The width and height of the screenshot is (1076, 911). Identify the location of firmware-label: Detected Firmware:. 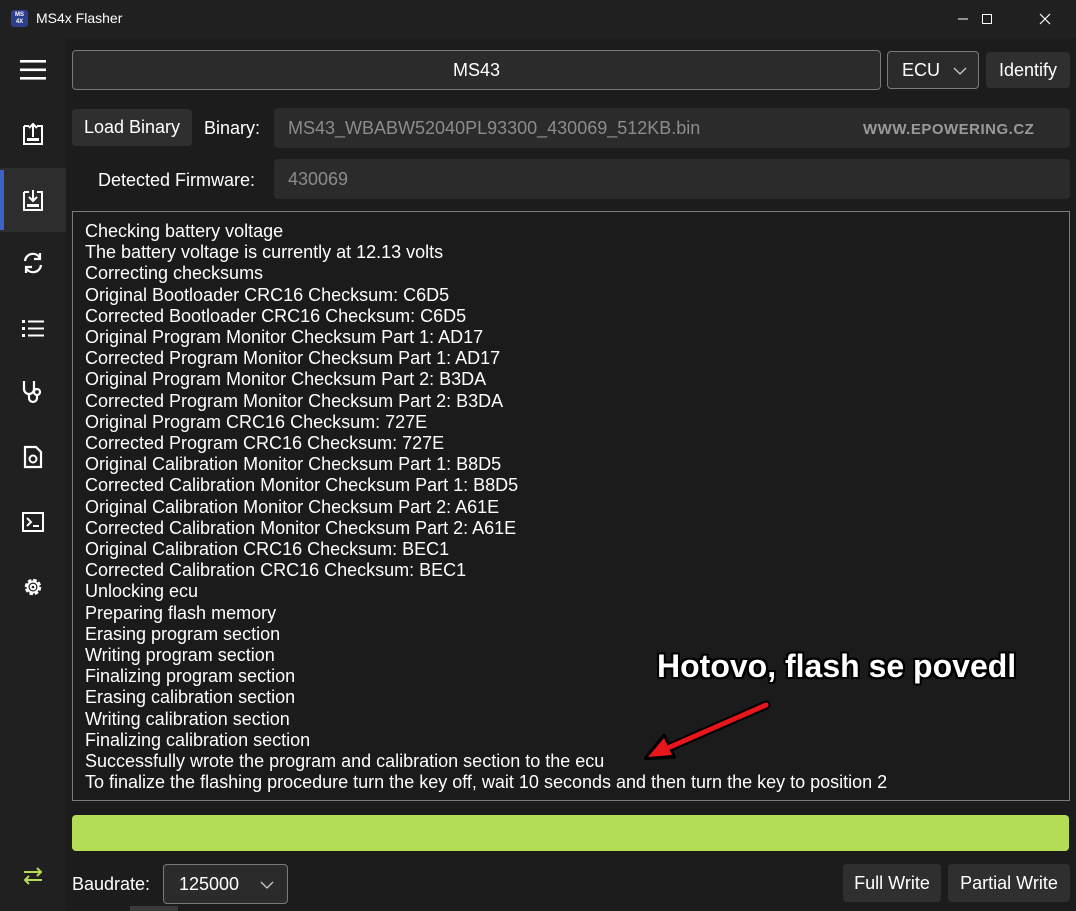
(177, 180).